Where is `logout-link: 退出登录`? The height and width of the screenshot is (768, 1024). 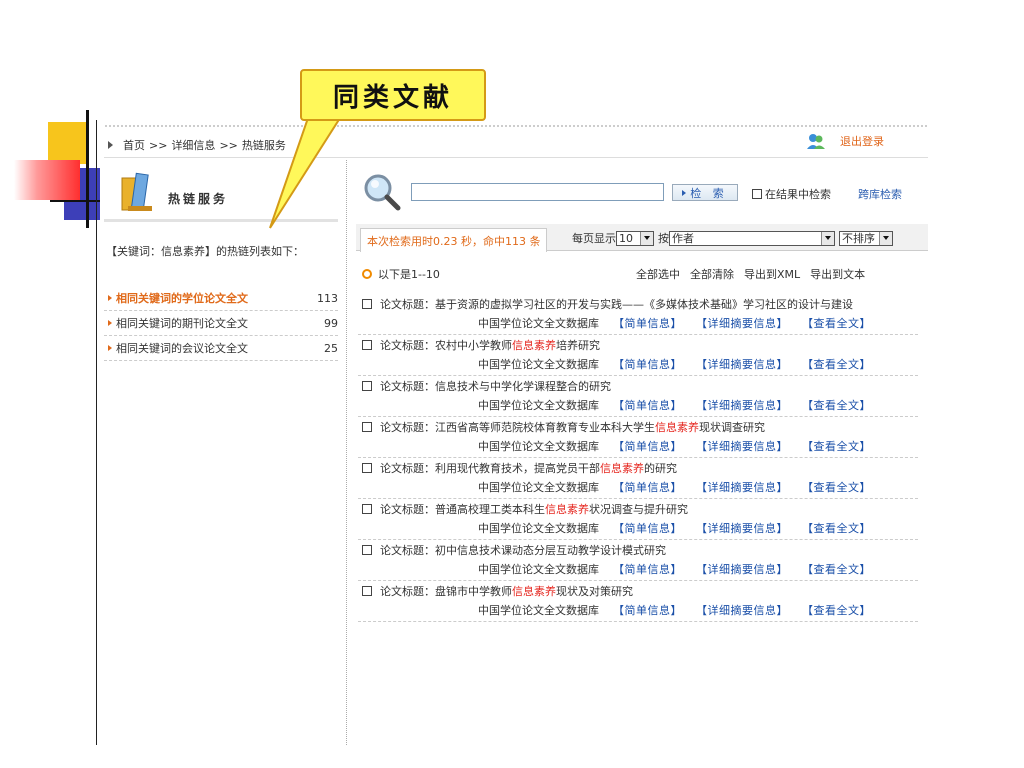 logout-link: 退出登录 is located at coordinates (862, 141).